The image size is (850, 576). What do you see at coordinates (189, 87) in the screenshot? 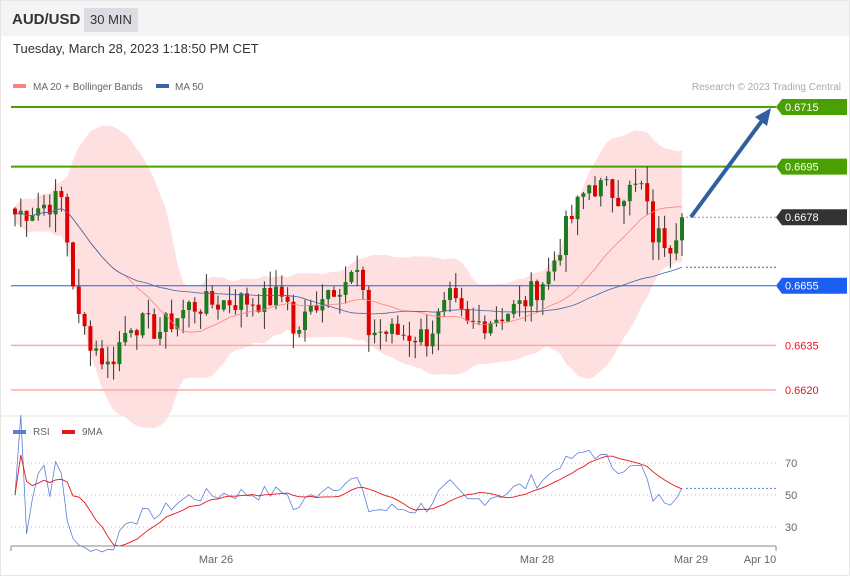
I see `ma50-legend-label: MA 50` at bounding box center [189, 87].